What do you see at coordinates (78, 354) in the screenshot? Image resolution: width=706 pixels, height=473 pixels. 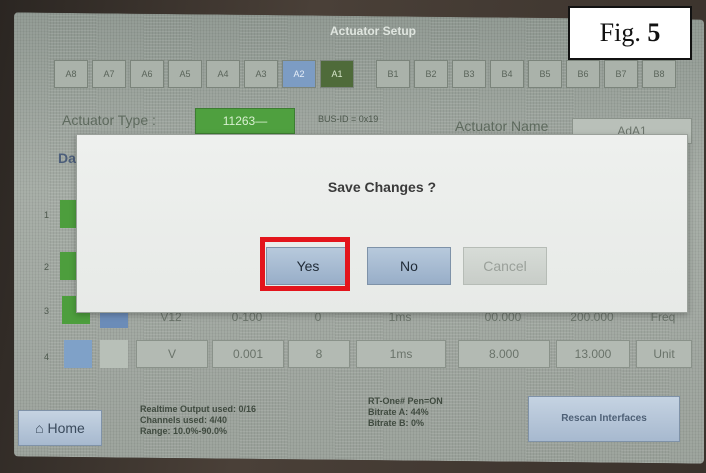 I see `row-4-toggle` at bounding box center [78, 354].